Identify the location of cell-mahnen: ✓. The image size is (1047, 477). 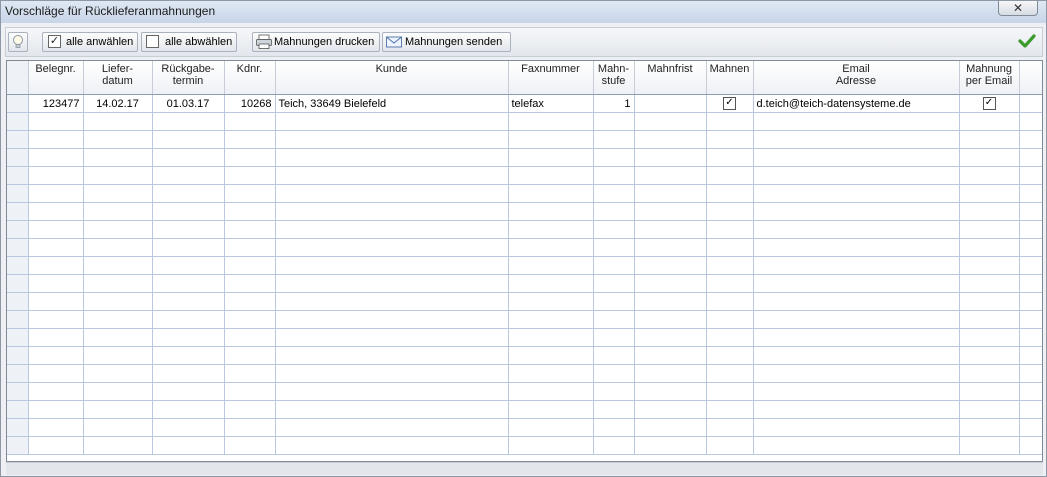
(730, 103).